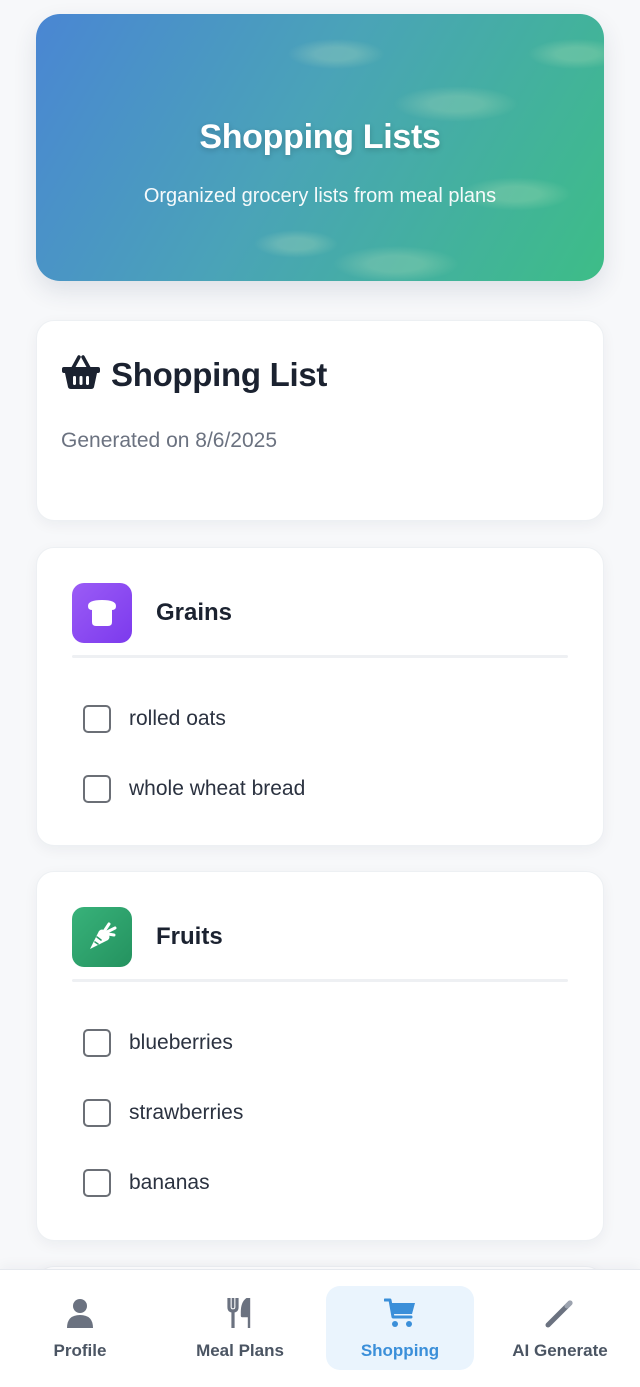 Image resolution: width=640 pixels, height=1387 pixels. What do you see at coordinates (189, 936) in the screenshot?
I see `category-name: Fruits` at bounding box center [189, 936].